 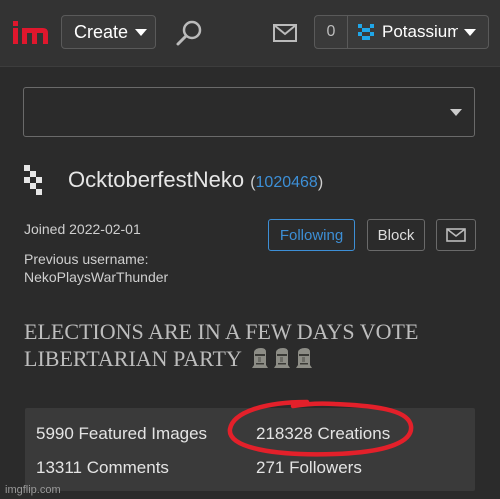 What do you see at coordinates (86, 259) in the screenshot?
I see `previous-username-label: Previous username:` at bounding box center [86, 259].